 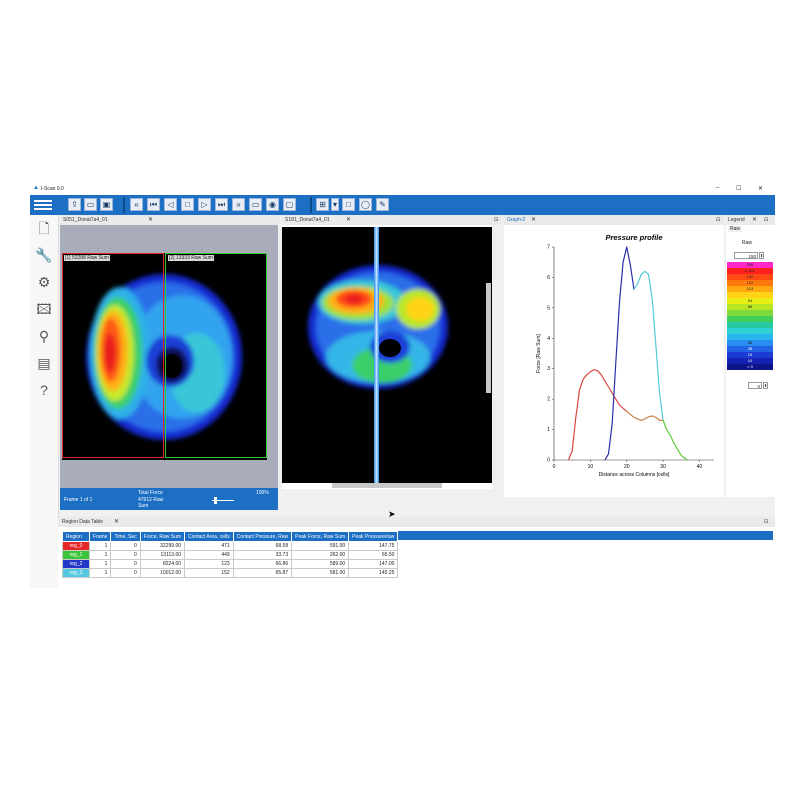 I want to click on table-cell: 32299.00, so click(x=162, y=546).